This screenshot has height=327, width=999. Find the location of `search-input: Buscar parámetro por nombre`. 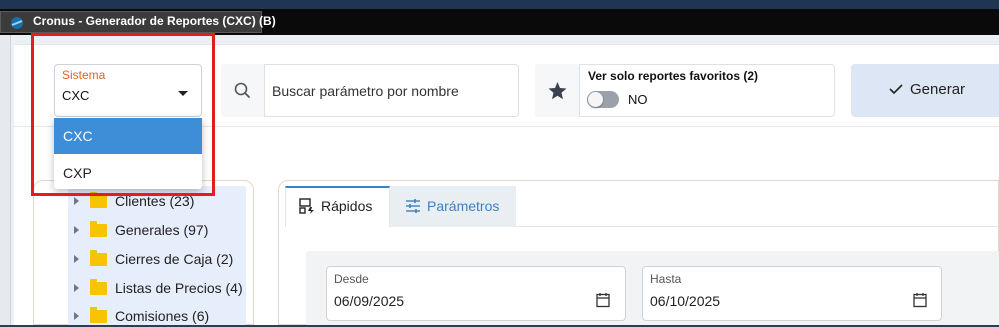

search-input: Buscar parámetro por nombre is located at coordinates (365, 91).